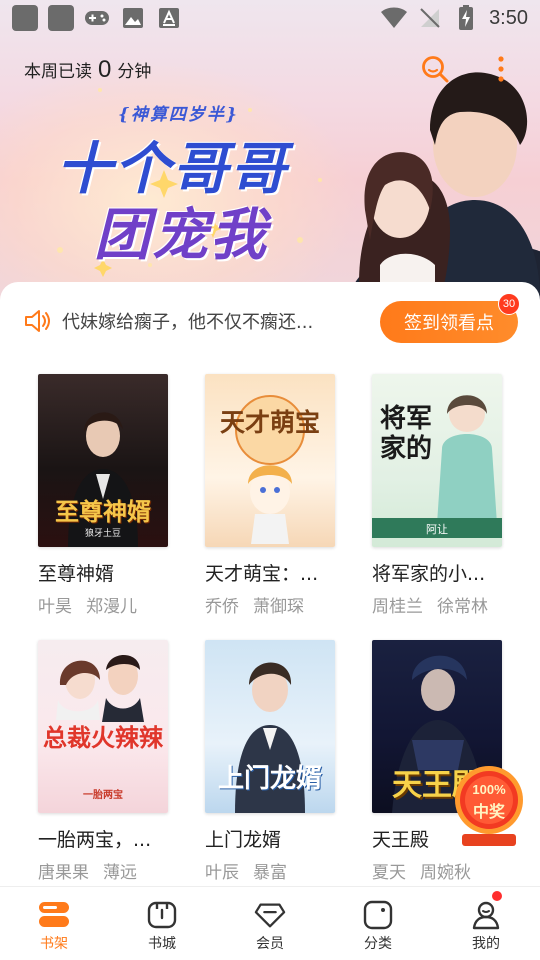 The height and width of the screenshot is (960, 540). I want to click on author-name: 薄远, so click(120, 873).